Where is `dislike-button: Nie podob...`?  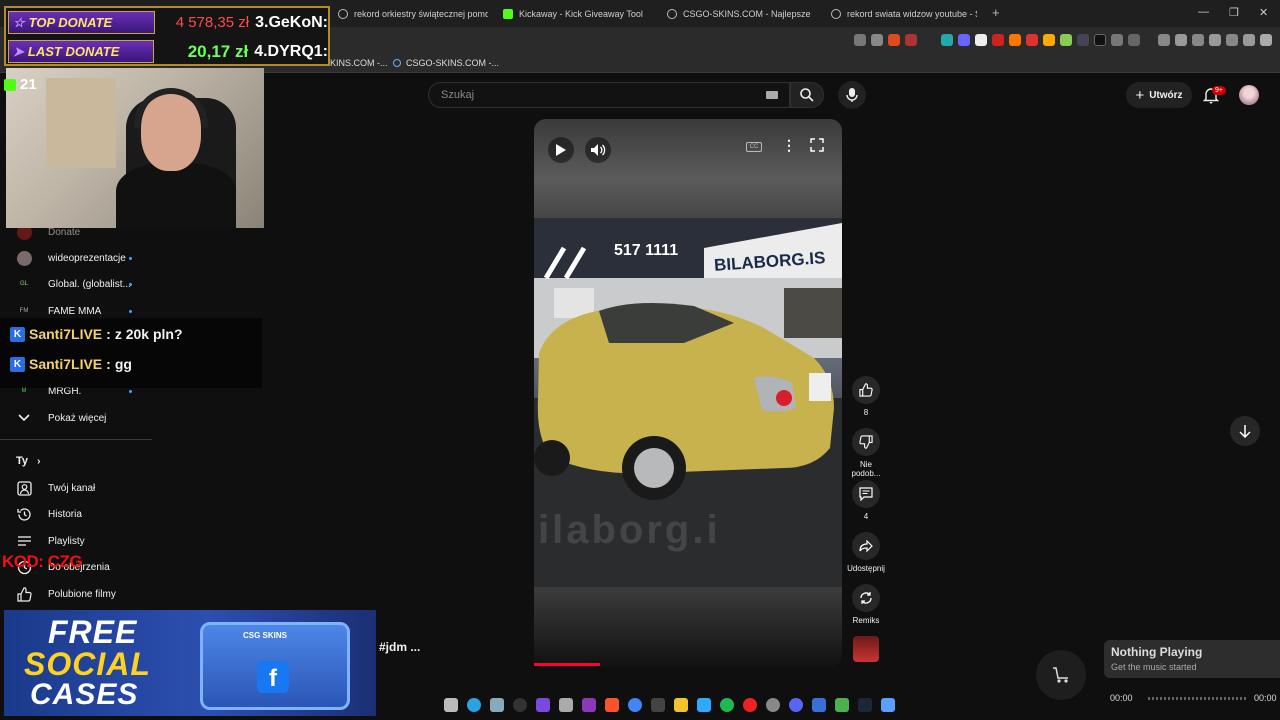
dislike-button: Nie podob... is located at coordinates (866, 453).